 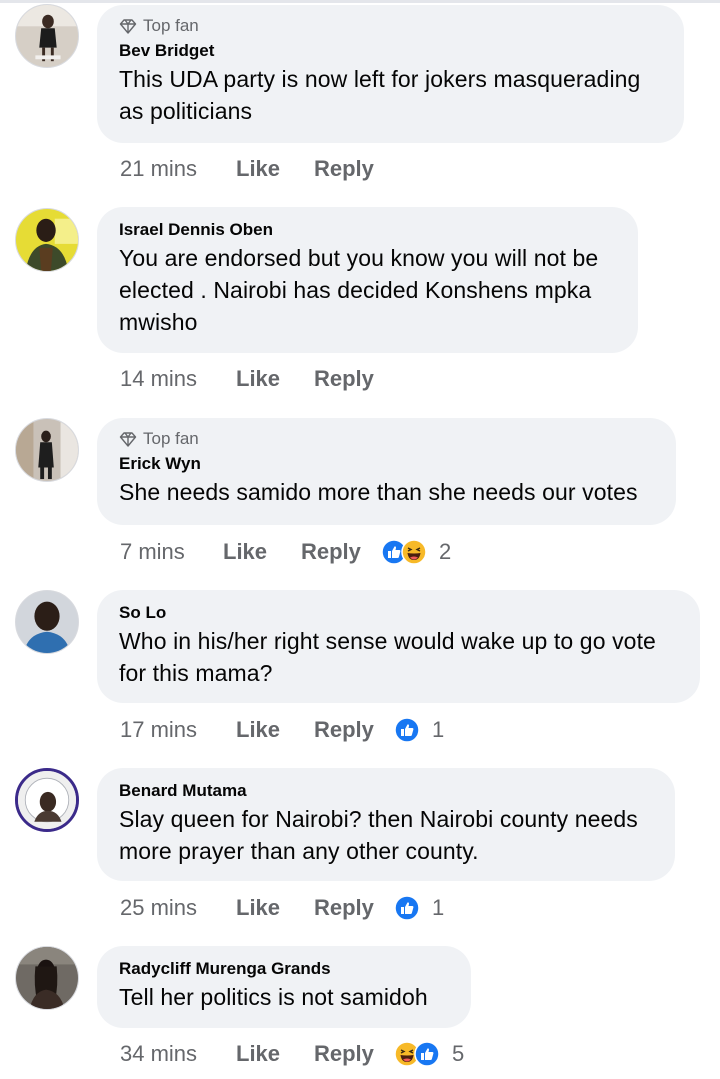 I want to click on comment-actions: 21 mins Like Reply, so click(x=400, y=169).